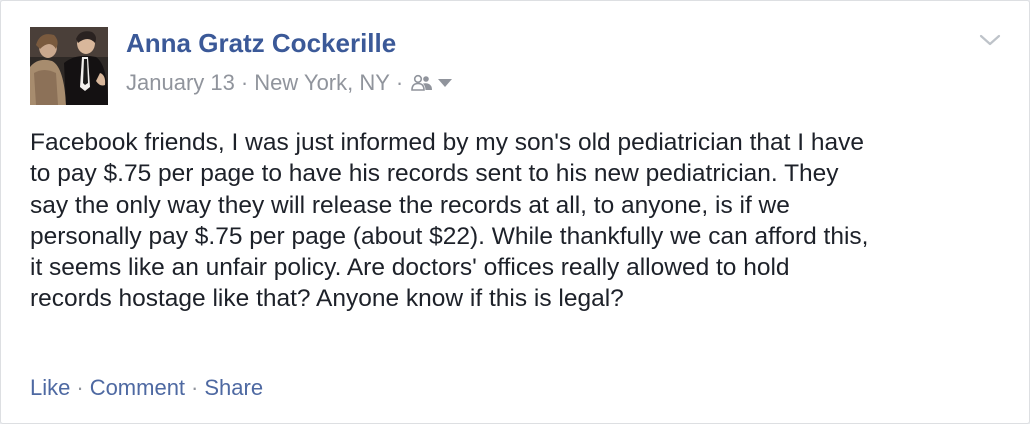 The width and height of the screenshot is (1030, 424). Describe the element at coordinates (180, 83) in the screenshot. I see `post-date-link: January 13` at that location.